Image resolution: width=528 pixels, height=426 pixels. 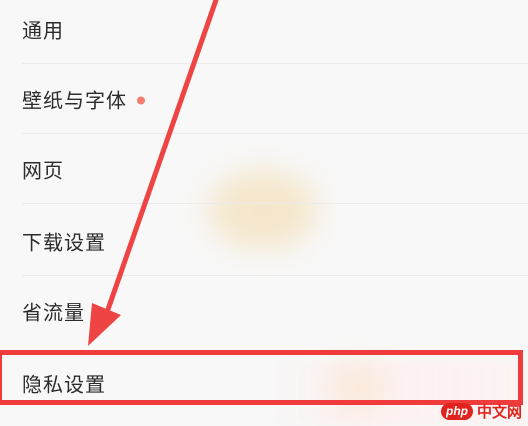 I want to click on watermark-badge: php, so click(x=456, y=411).